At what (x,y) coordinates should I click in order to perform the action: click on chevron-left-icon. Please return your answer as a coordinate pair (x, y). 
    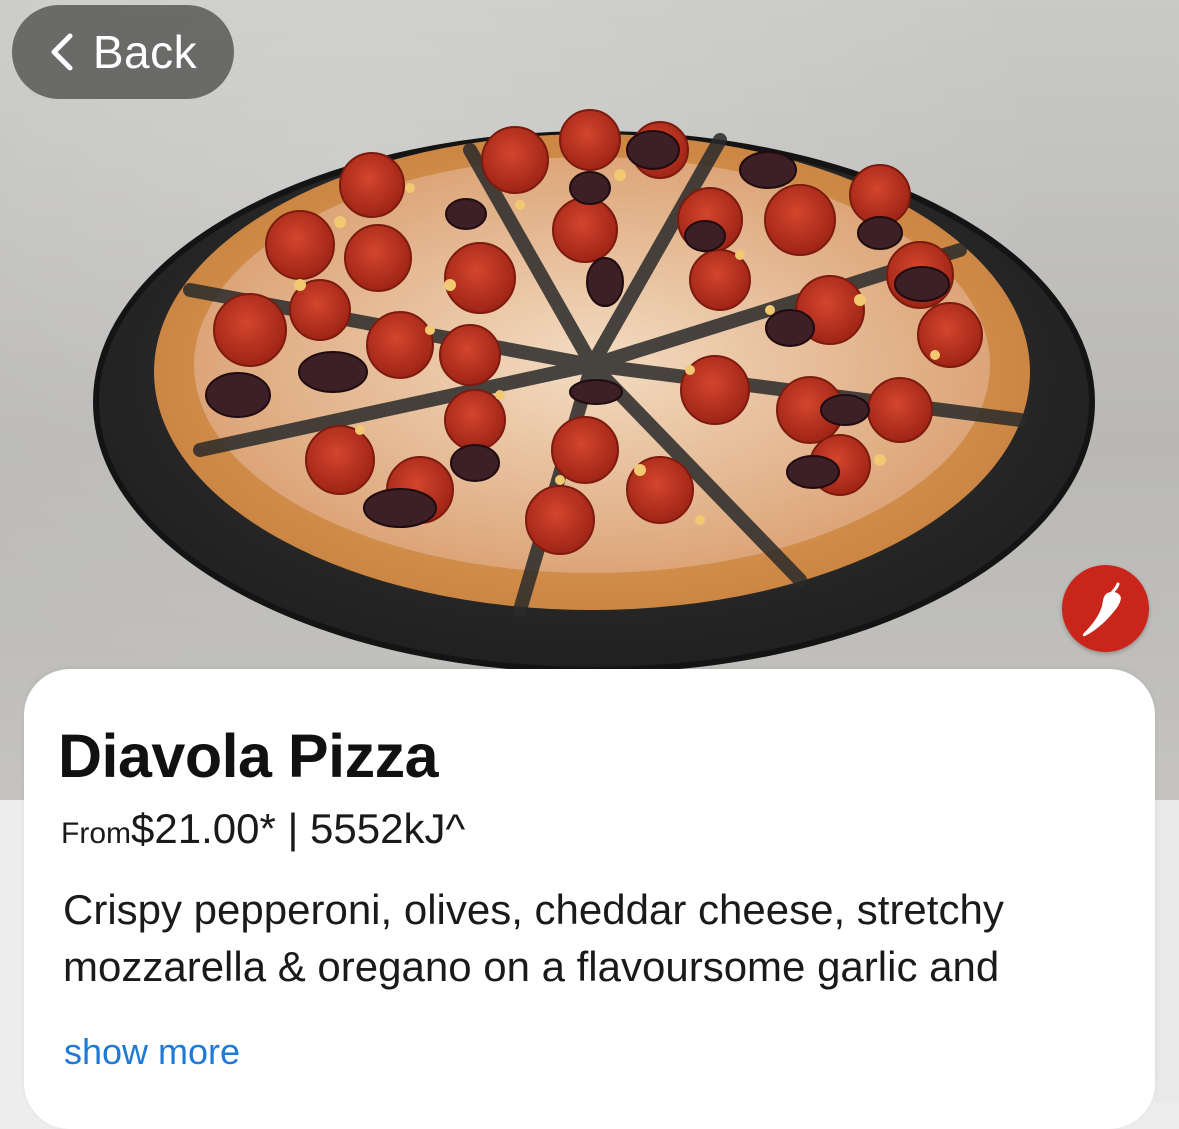
    Looking at the image, I should click on (62, 52).